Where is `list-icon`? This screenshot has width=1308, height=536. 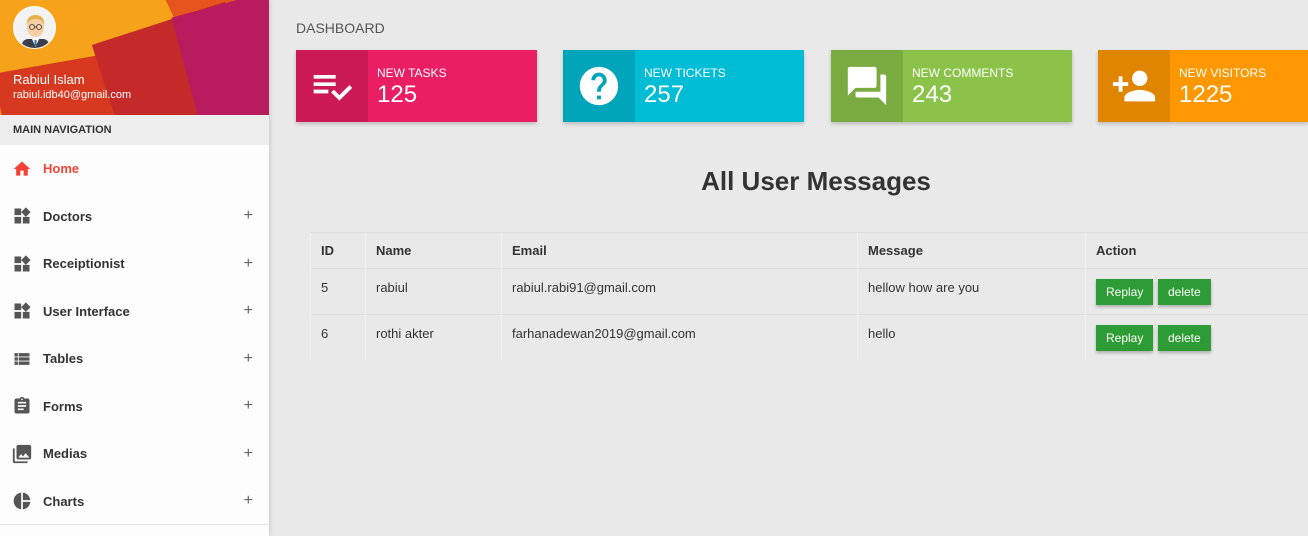
list-icon is located at coordinates (22, 359).